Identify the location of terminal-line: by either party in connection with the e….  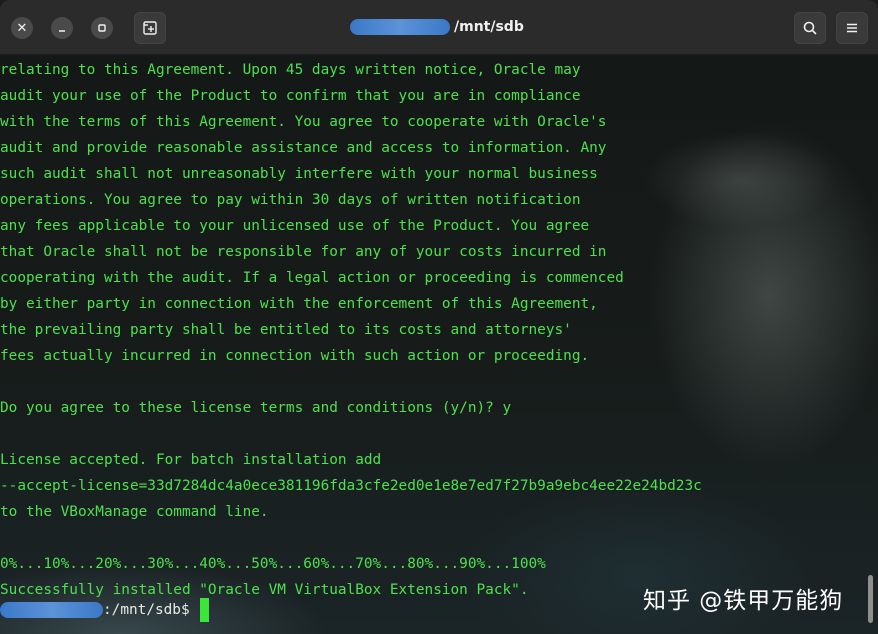
(299, 304).